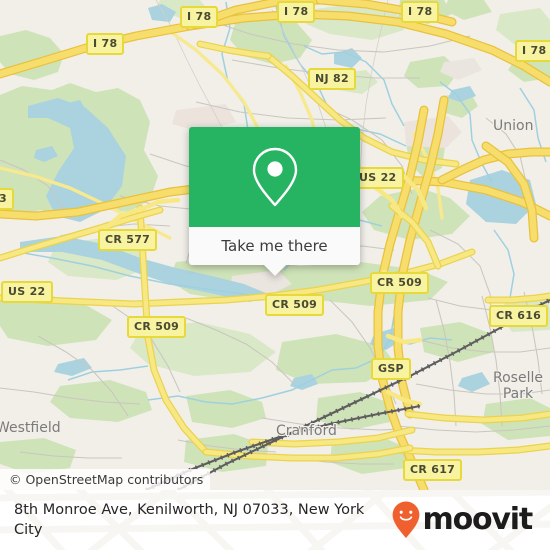  I want to click on place-label-roselle-park: Roselle Park, so click(518, 386).